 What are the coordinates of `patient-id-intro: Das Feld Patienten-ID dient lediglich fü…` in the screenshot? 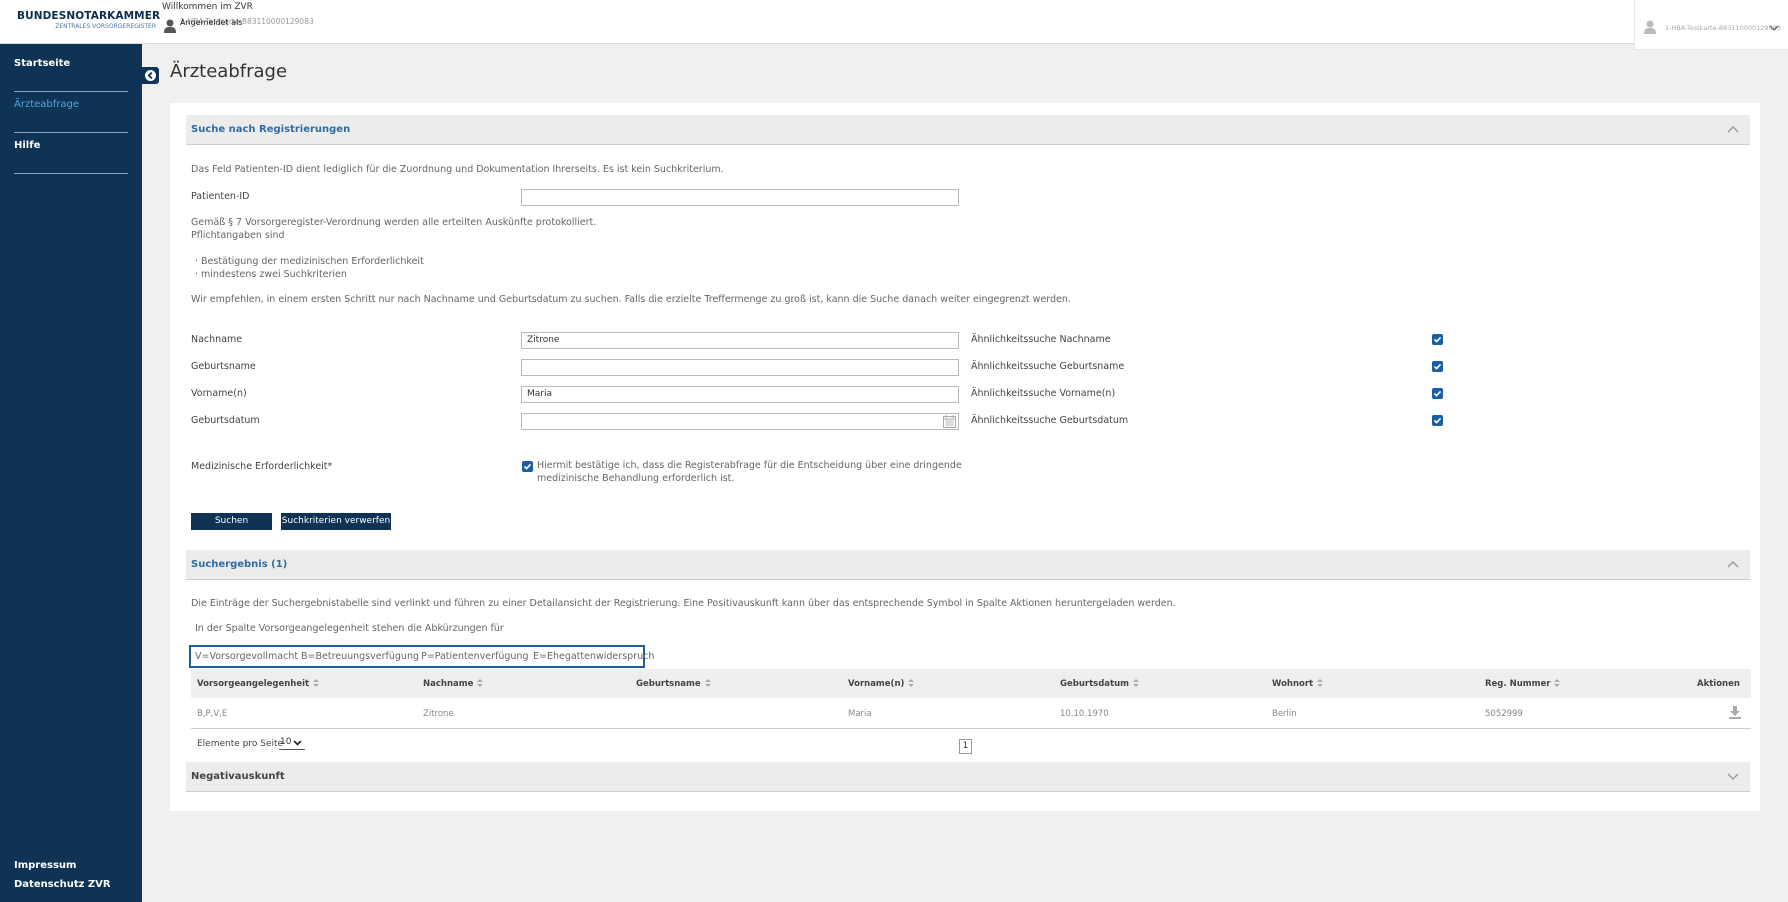 It's located at (457, 169).